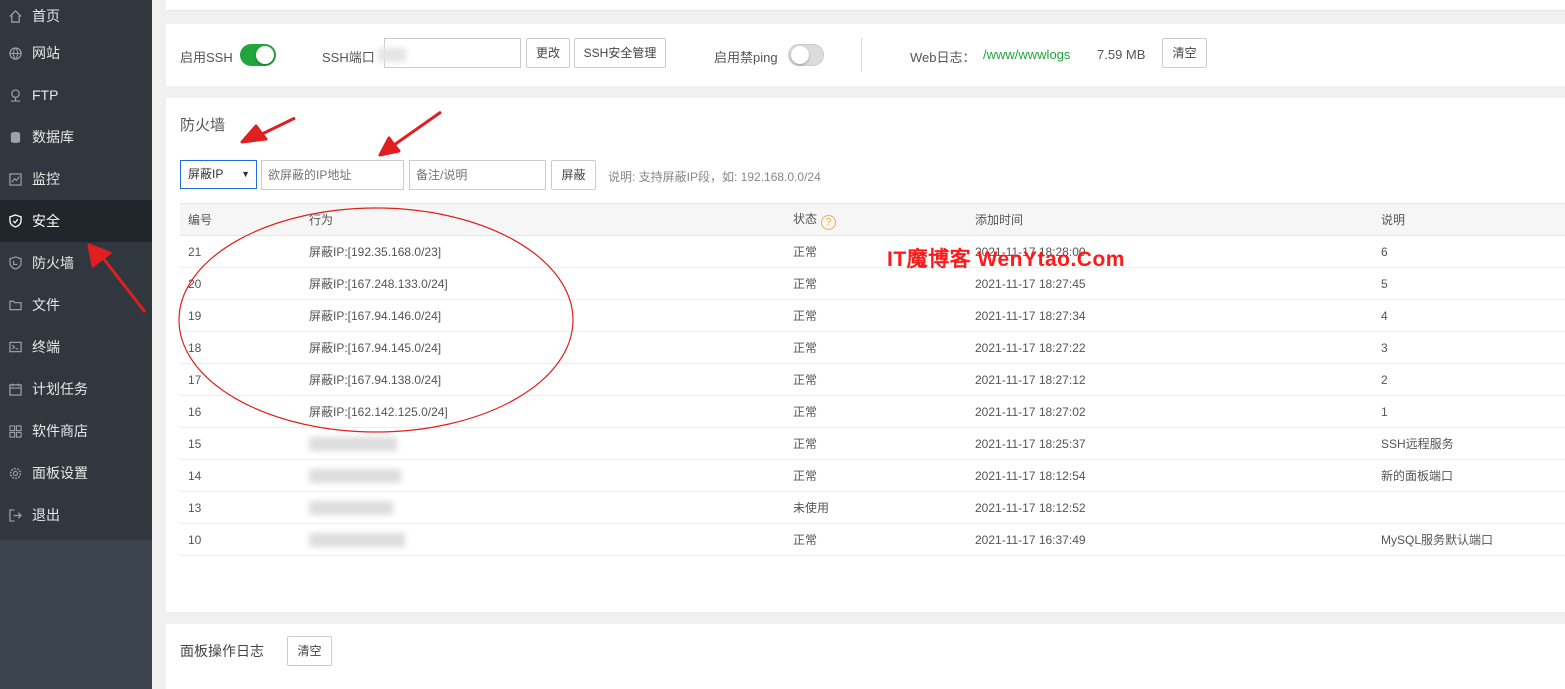  I want to click on sidebar-item-label: 退出, so click(46, 515).